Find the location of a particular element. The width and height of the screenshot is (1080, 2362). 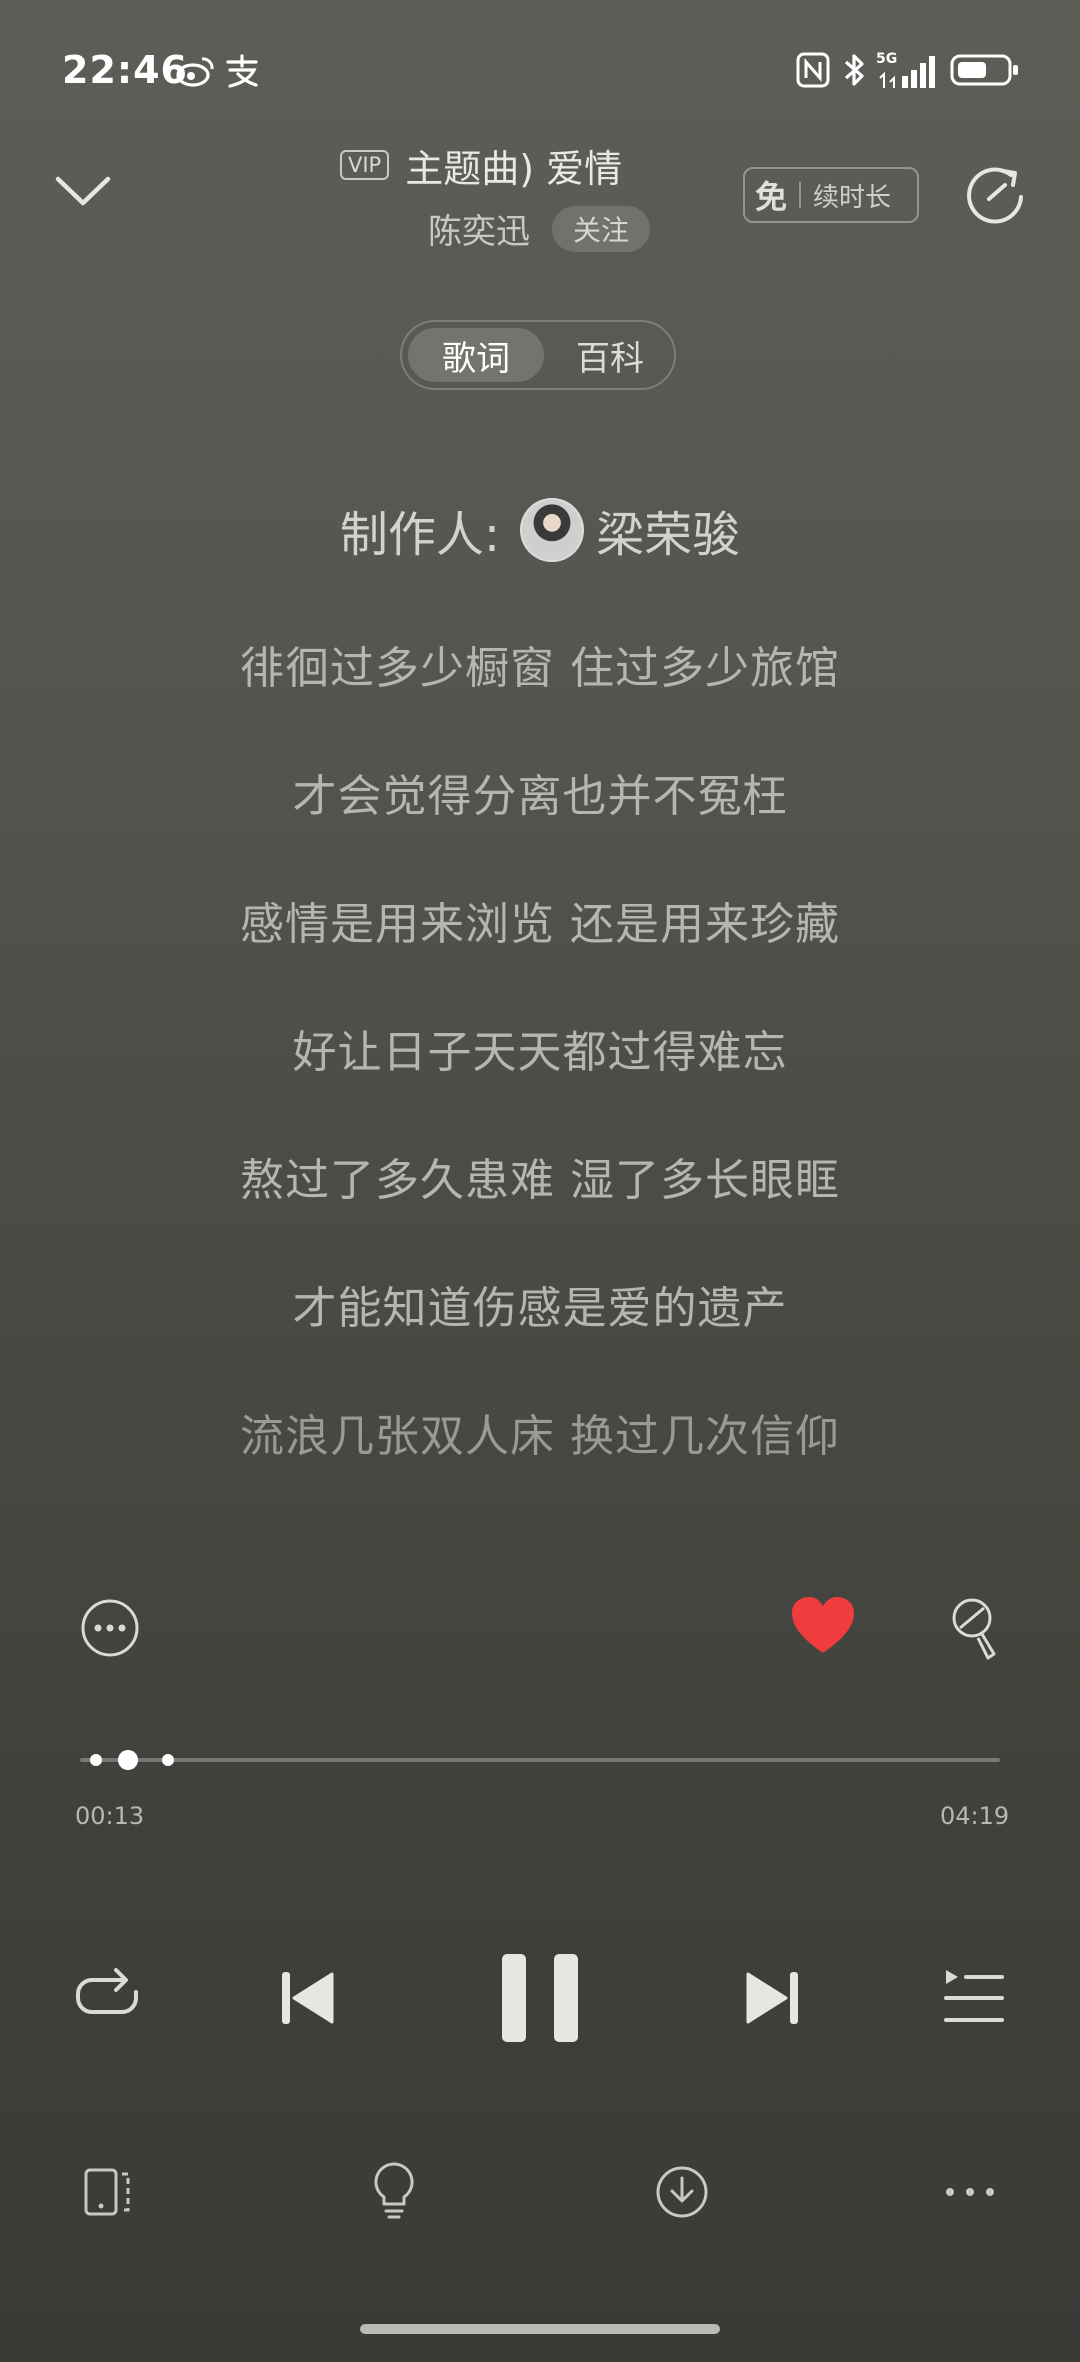

more-horizontal-icon is located at coordinates (970, 2192).